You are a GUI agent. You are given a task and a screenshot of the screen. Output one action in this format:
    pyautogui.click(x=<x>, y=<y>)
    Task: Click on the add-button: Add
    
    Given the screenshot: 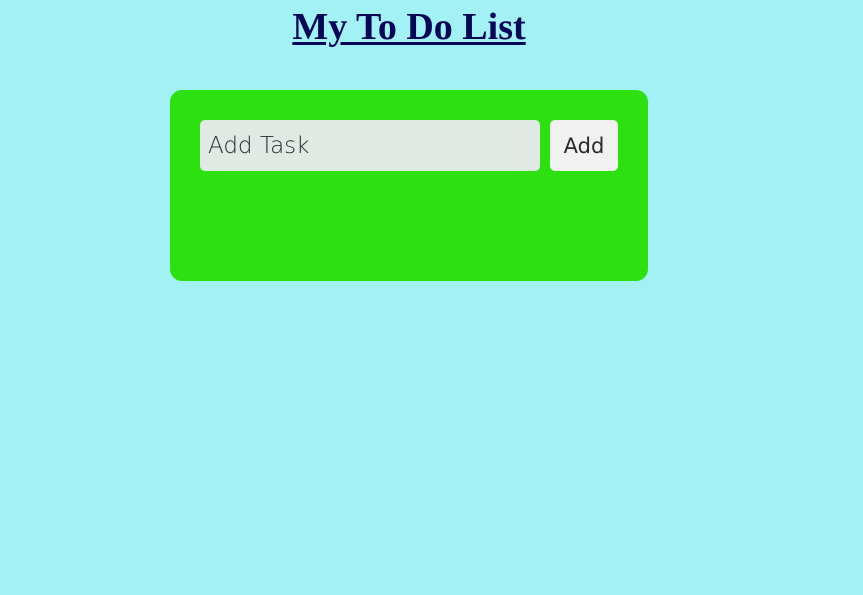 What is the action you would take?
    pyautogui.click(x=584, y=145)
    